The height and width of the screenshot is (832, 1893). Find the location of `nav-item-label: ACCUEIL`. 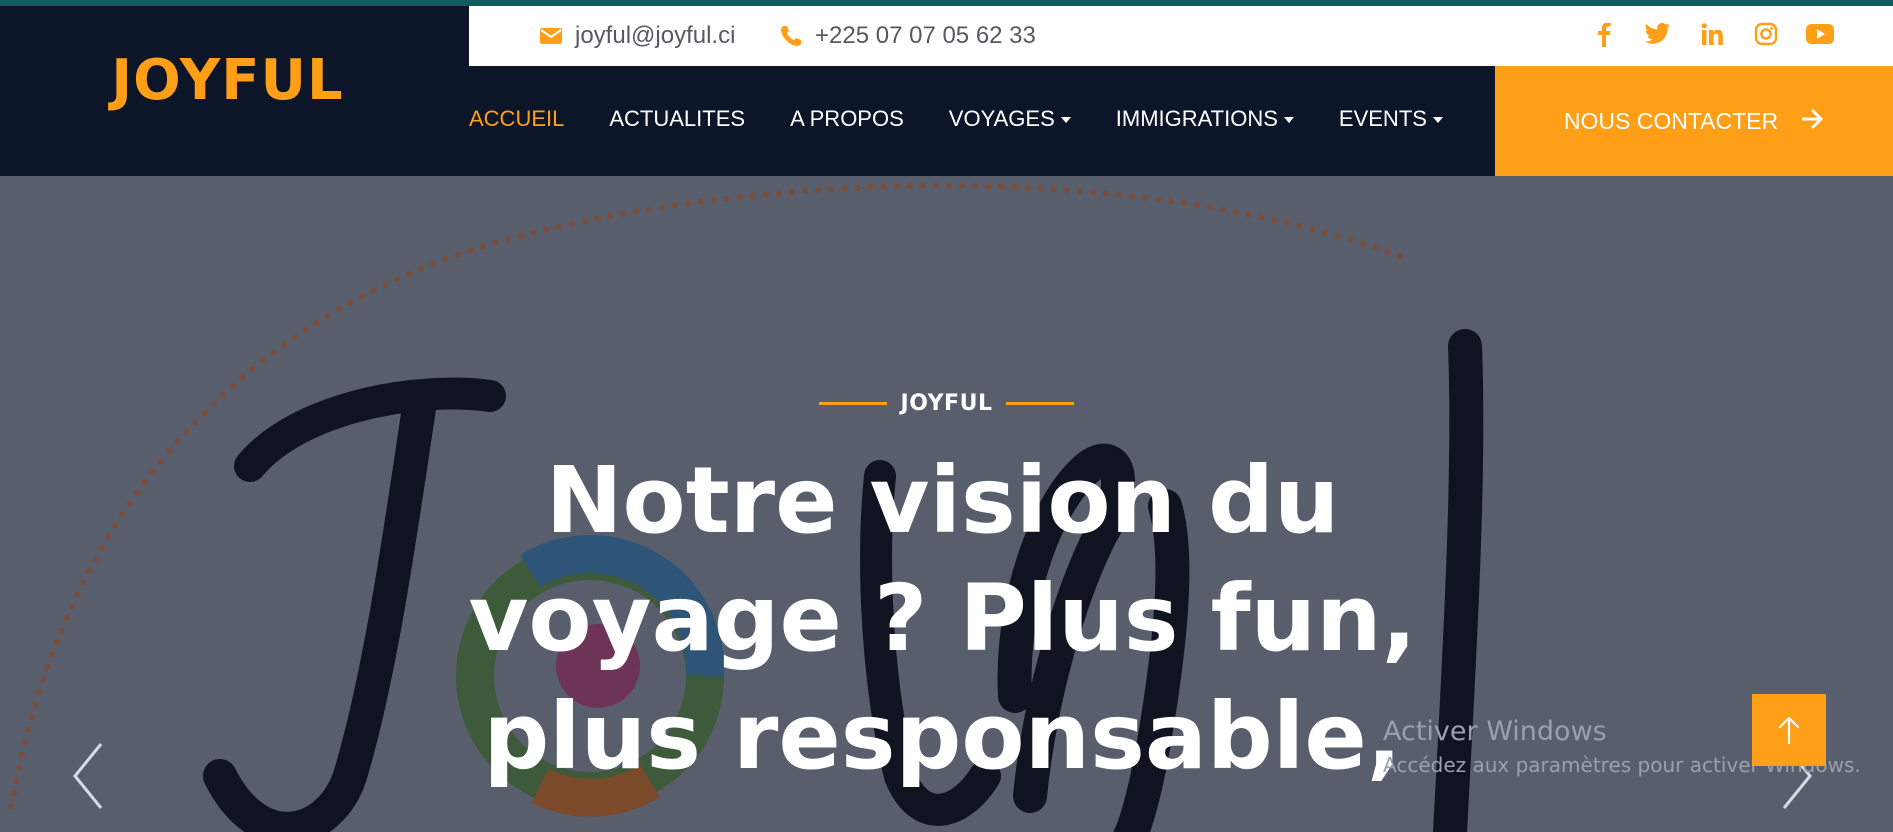

nav-item-label: ACCUEIL is located at coordinates (517, 118).